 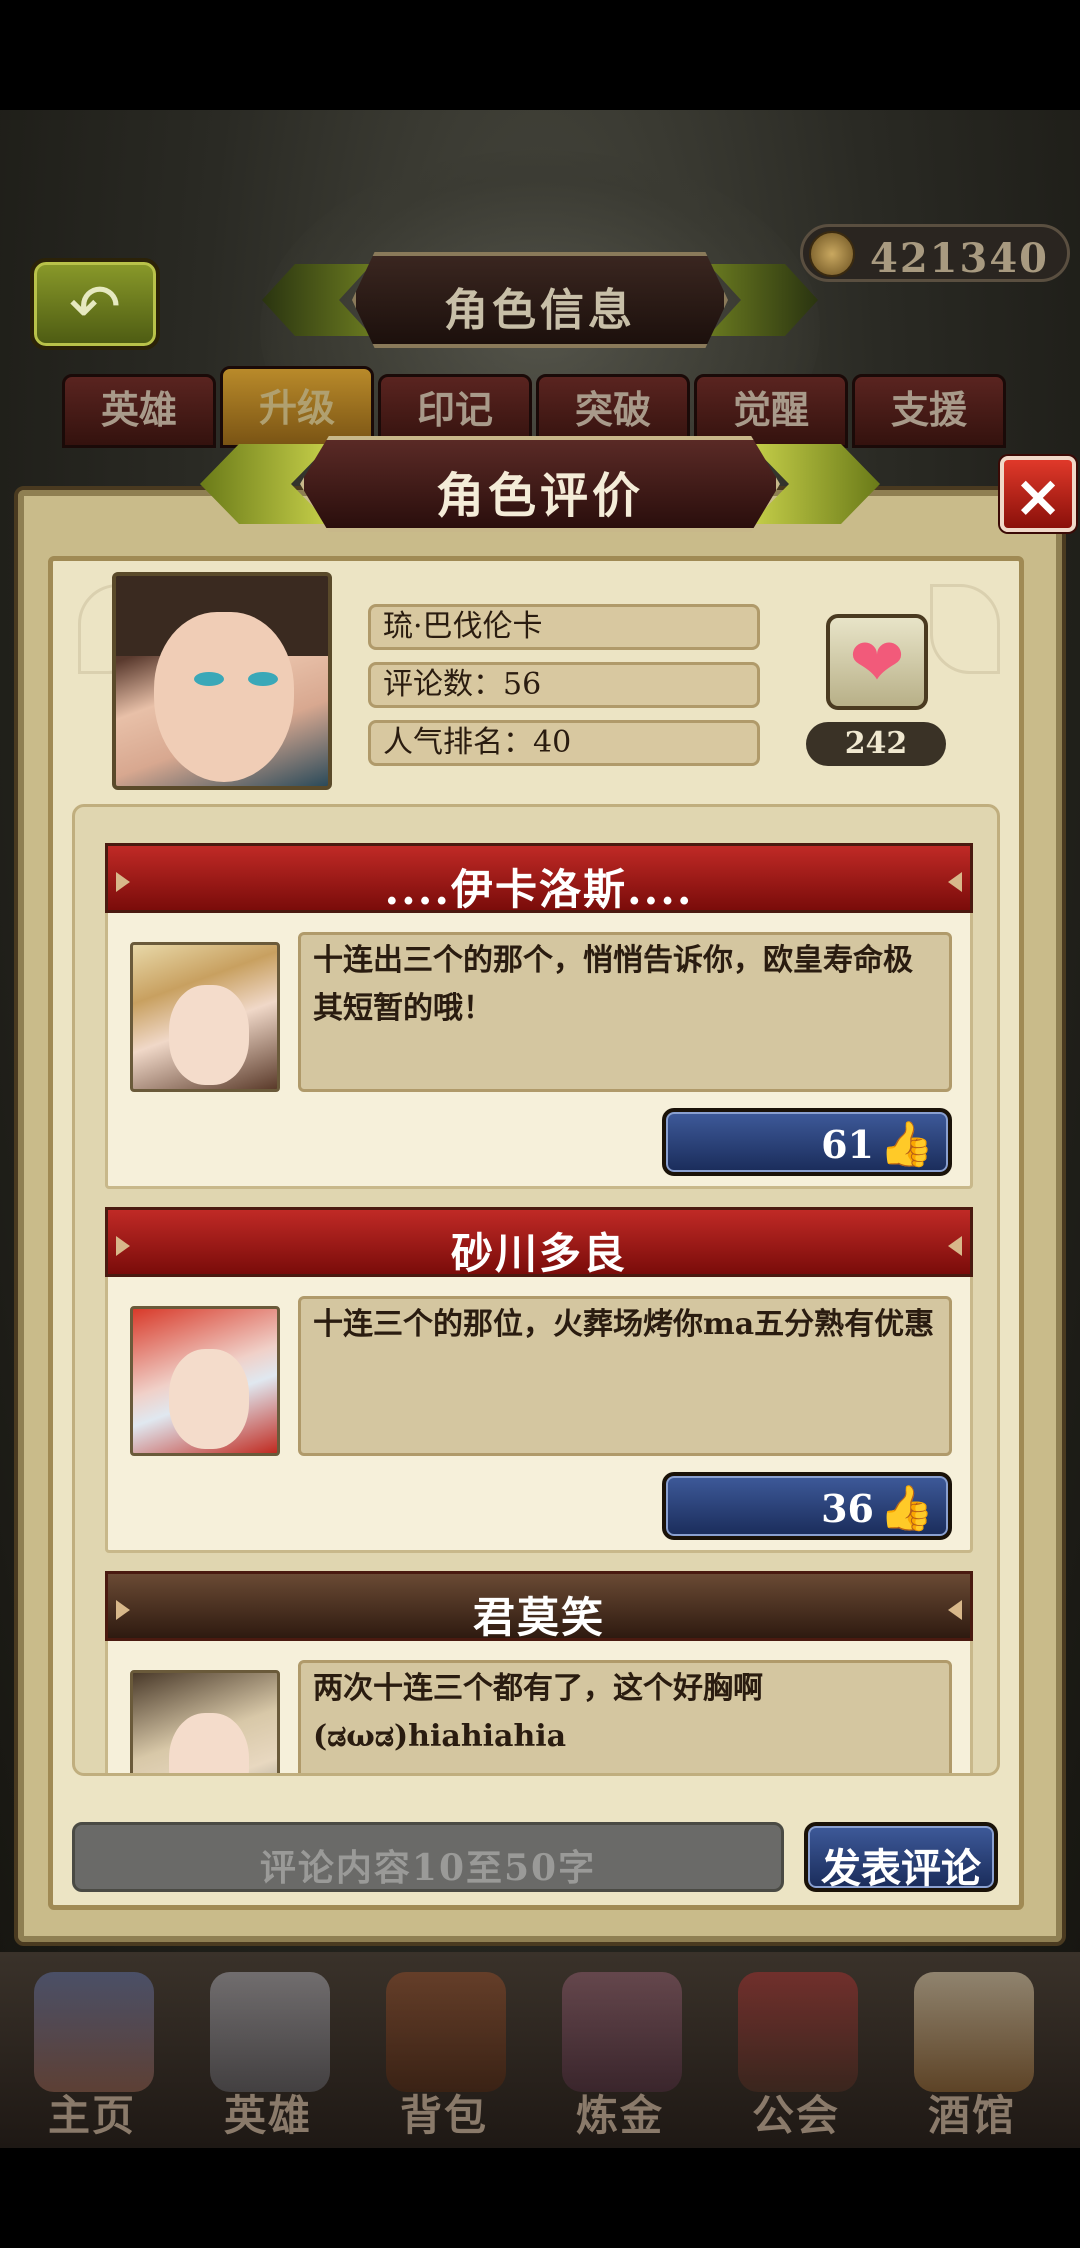 I want to click on post-comment-button: 发表评论, so click(x=901, y=1857).